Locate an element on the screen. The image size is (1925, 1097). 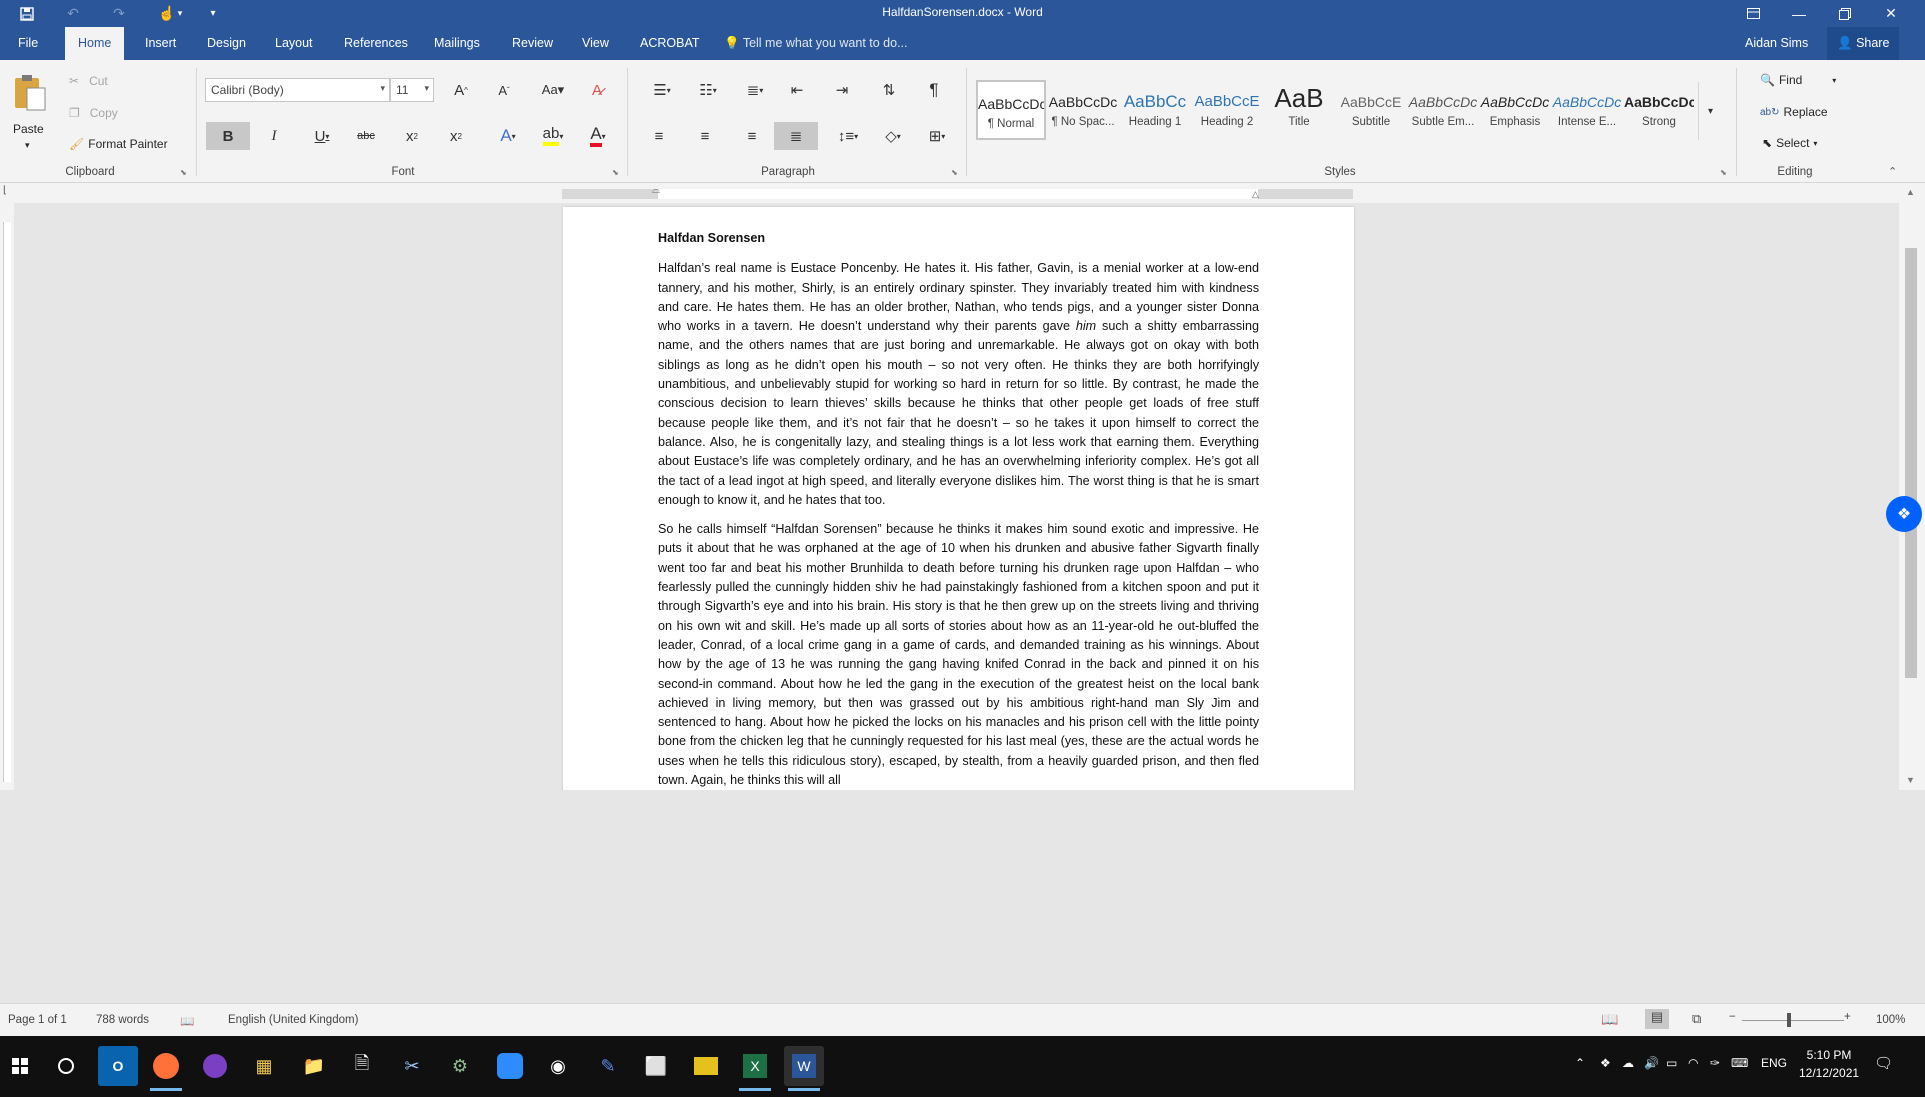
outlook-icon: O is located at coordinates (118, 1066).